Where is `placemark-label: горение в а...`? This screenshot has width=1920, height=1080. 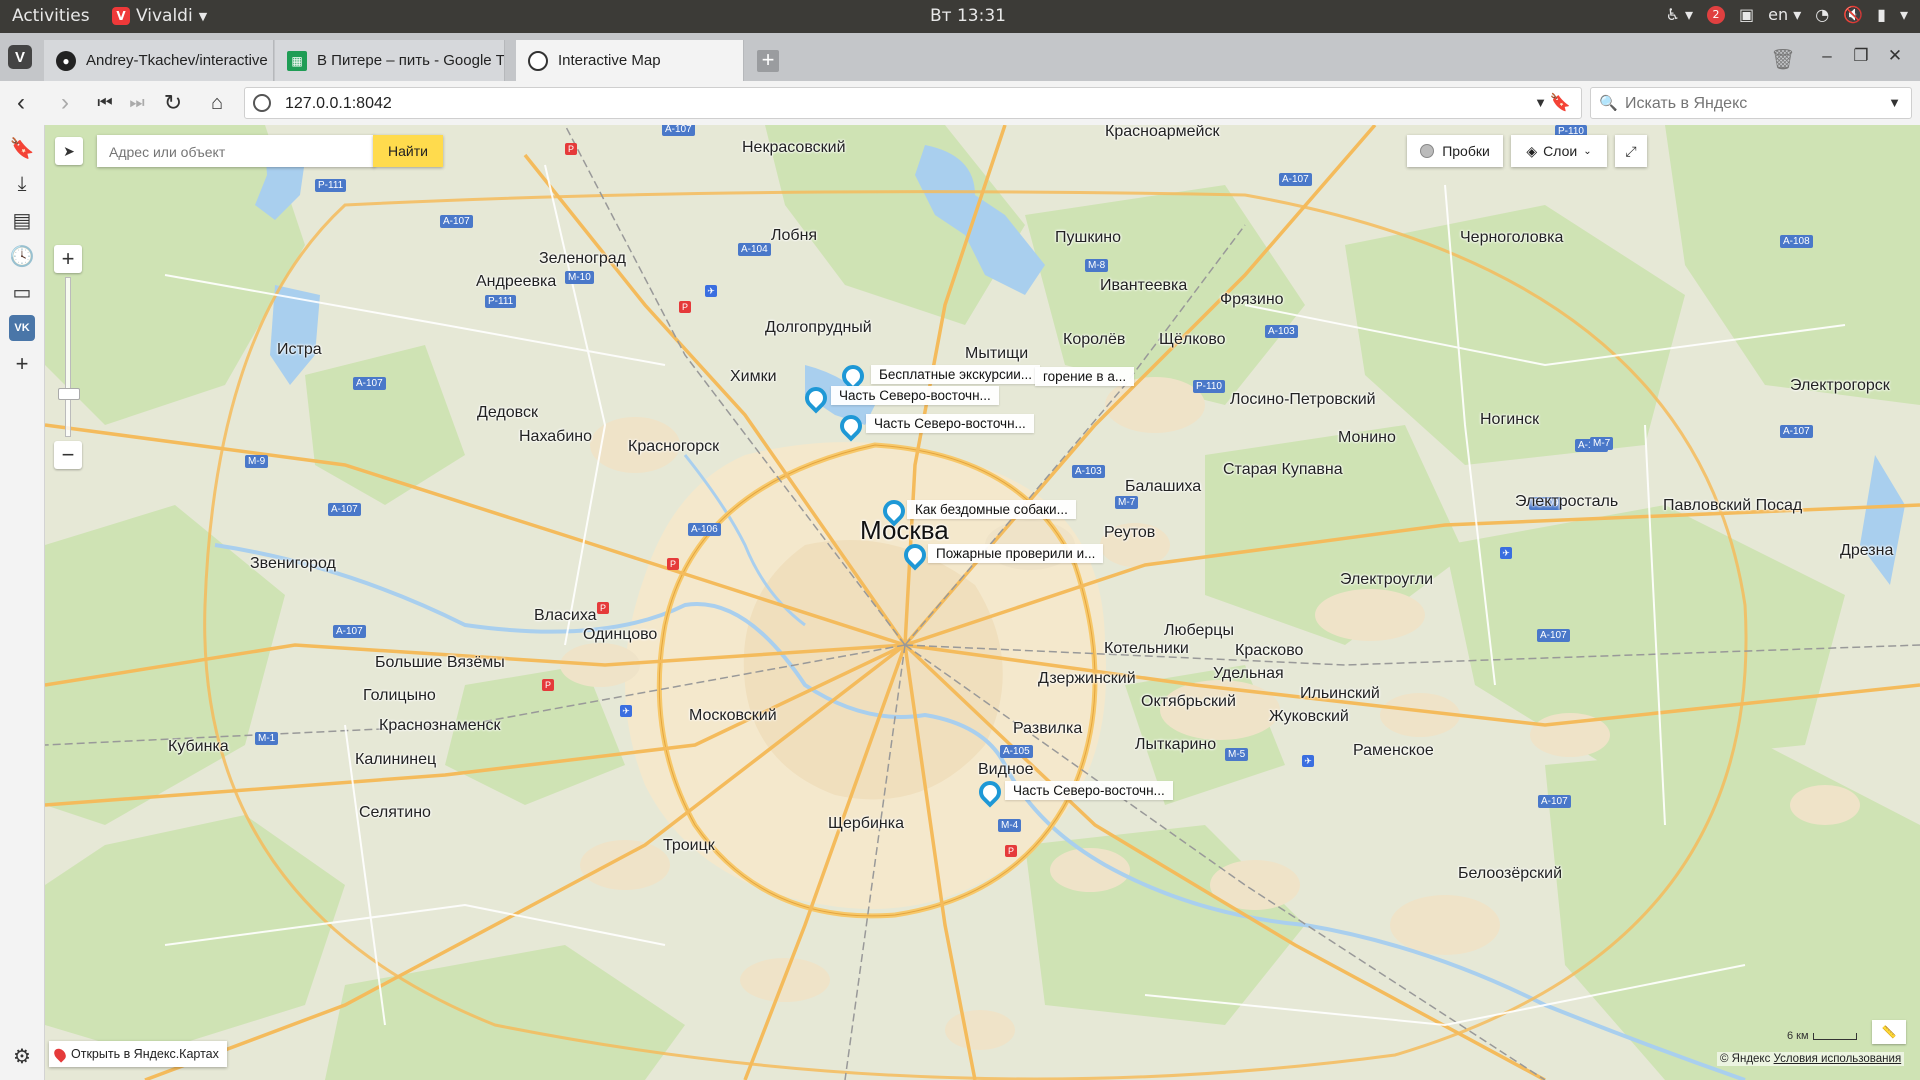 placemark-label: горение в а... is located at coordinates (1085, 376).